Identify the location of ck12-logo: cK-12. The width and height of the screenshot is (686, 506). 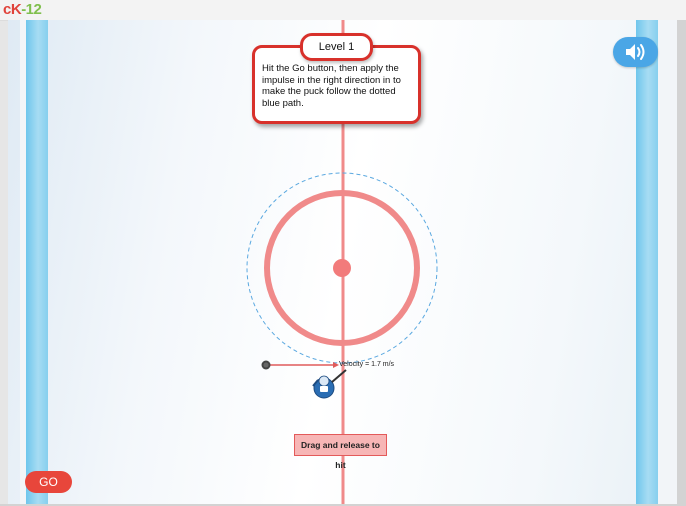
(22, 10).